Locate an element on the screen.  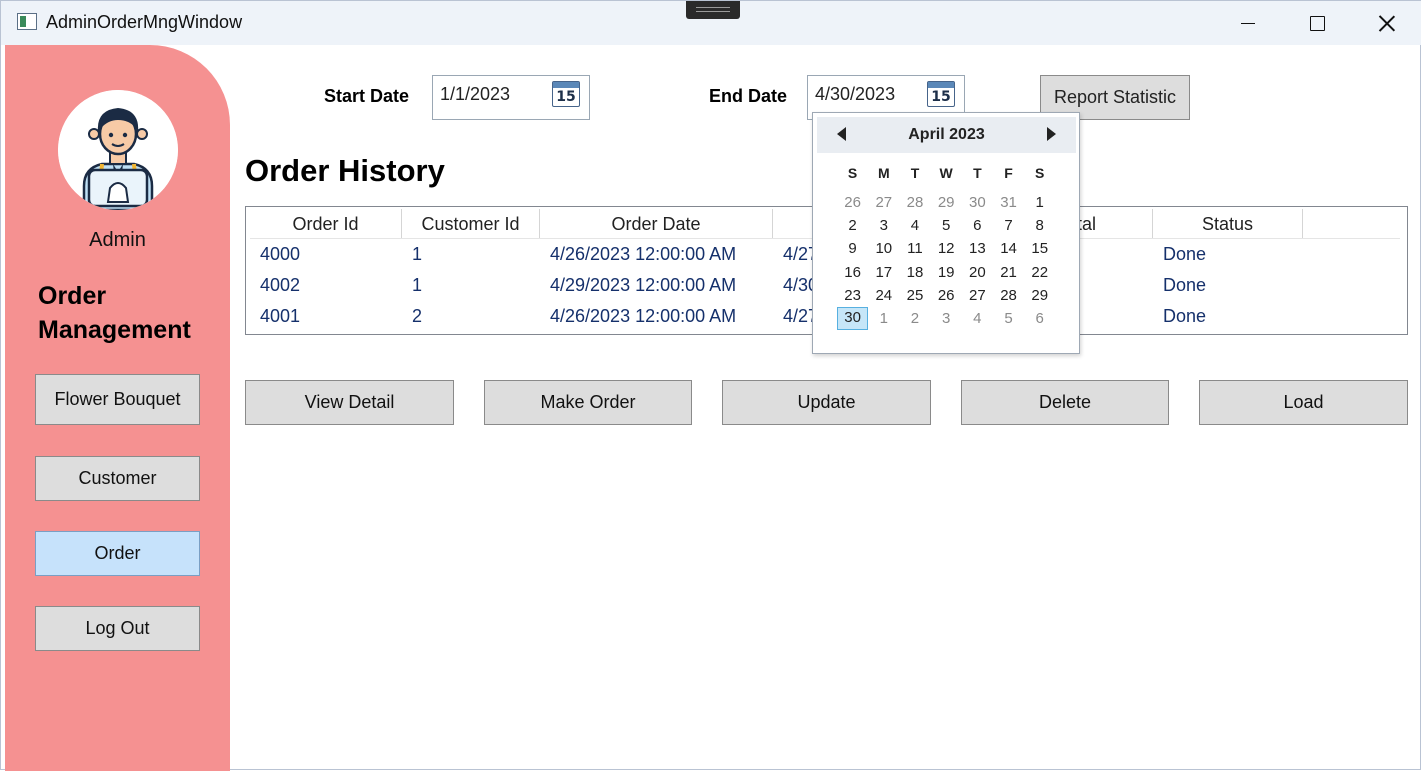
view-detail-button: View Detail is located at coordinates (349, 402).